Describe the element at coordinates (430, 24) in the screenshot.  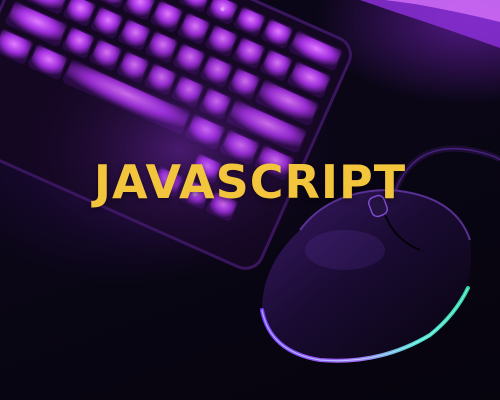
I see `monitor-stand` at that location.